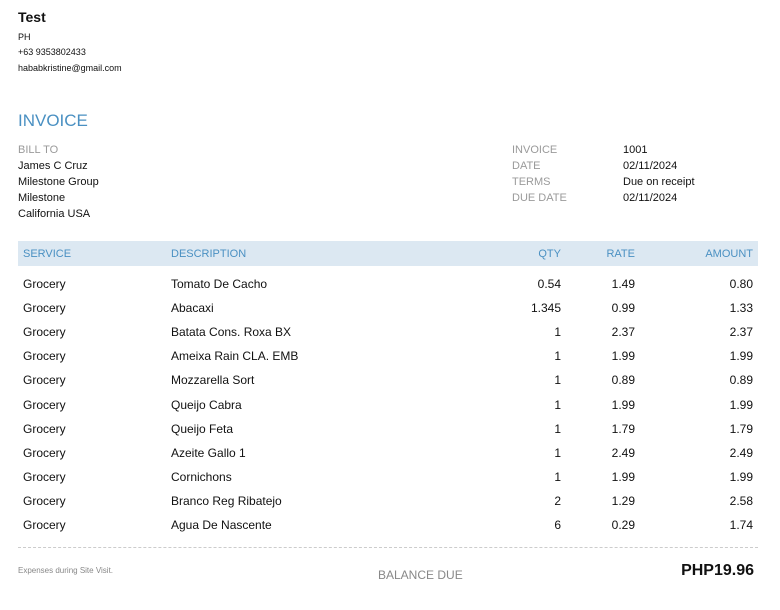  I want to click on cell-description: Queijo Feta, so click(202, 428).